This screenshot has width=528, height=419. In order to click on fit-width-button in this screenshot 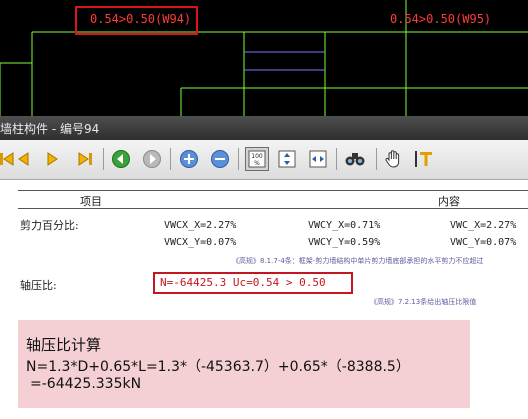, I will do `click(318, 159)`.